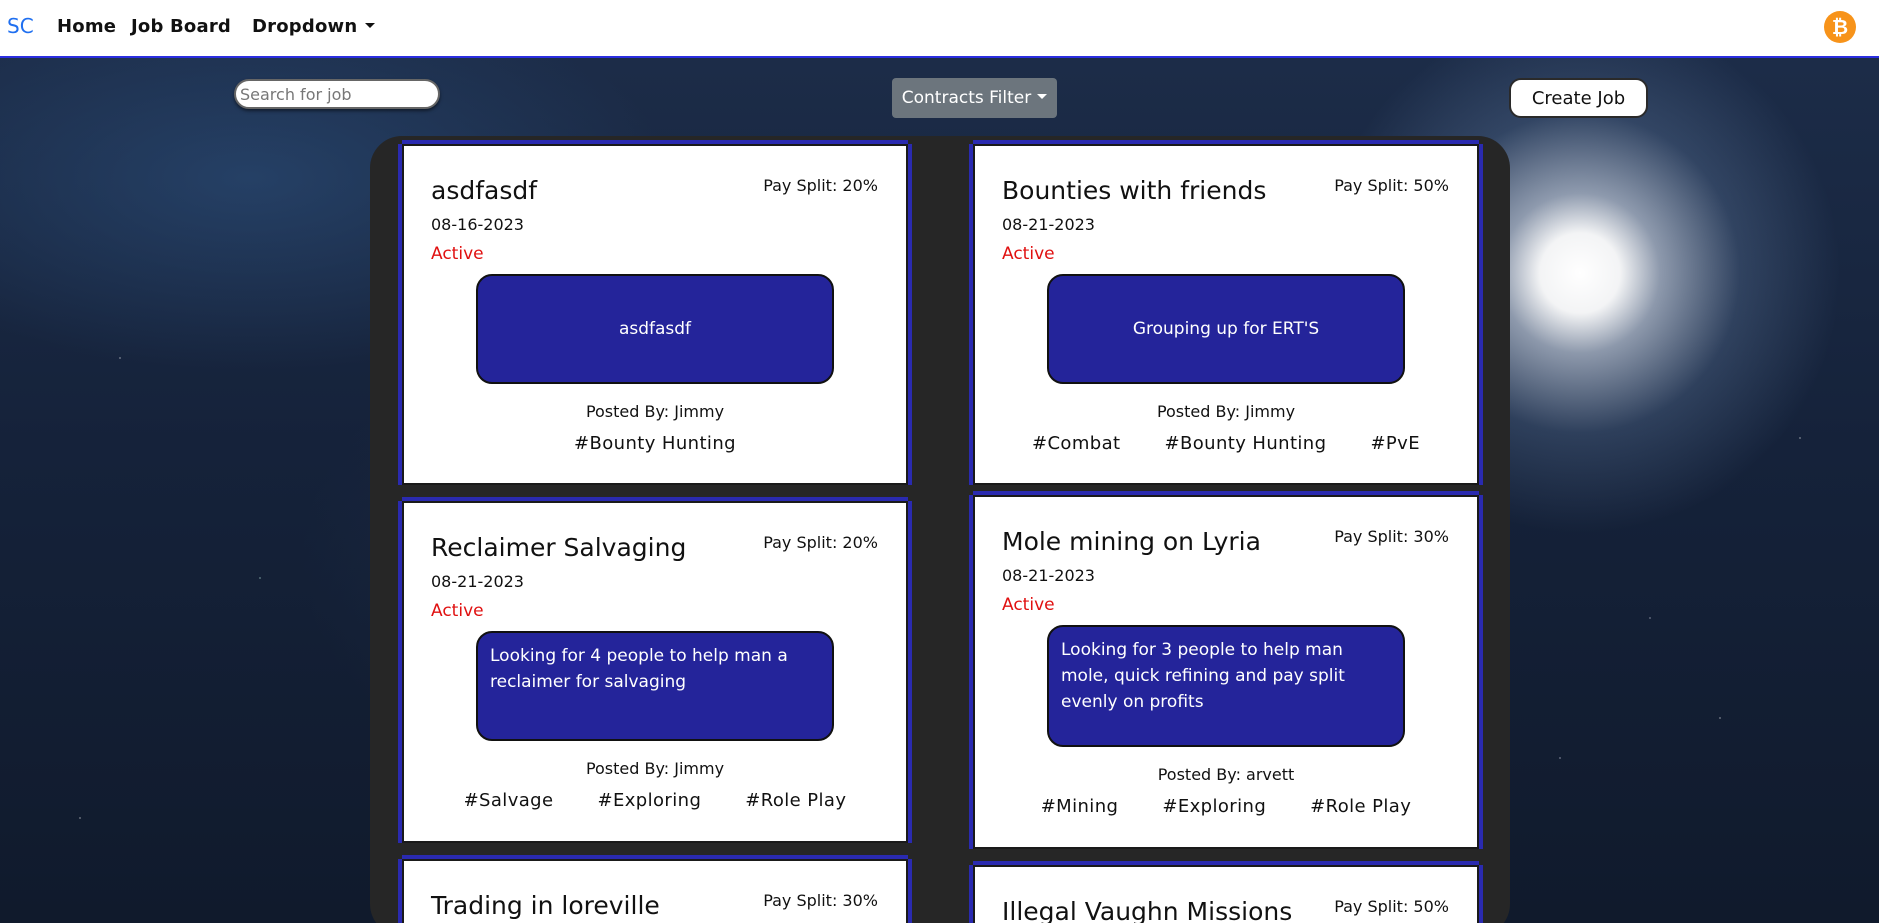  I want to click on tag-list: #Combat #Bounty Hunting #PvE, so click(1226, 443).